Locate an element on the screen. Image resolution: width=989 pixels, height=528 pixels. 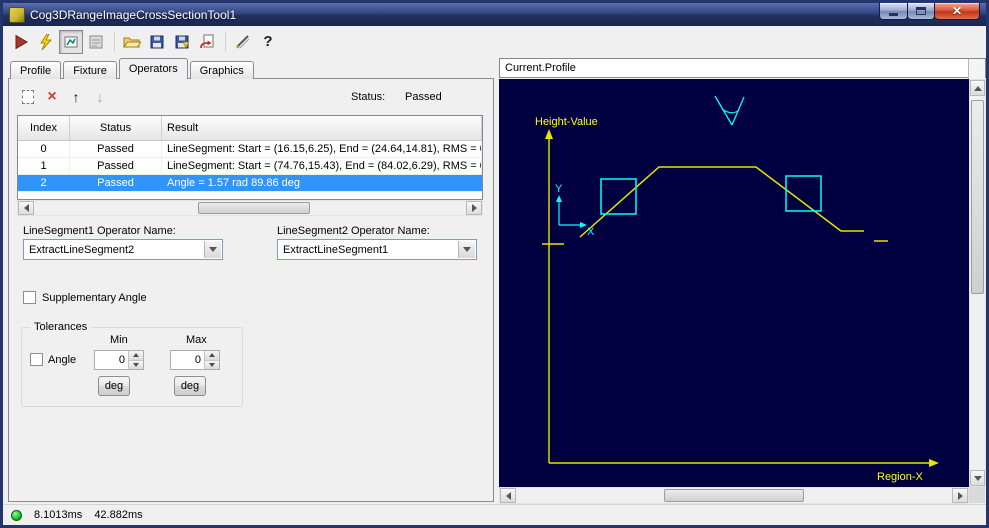
minimize-button is located at coordinates (893, 11).